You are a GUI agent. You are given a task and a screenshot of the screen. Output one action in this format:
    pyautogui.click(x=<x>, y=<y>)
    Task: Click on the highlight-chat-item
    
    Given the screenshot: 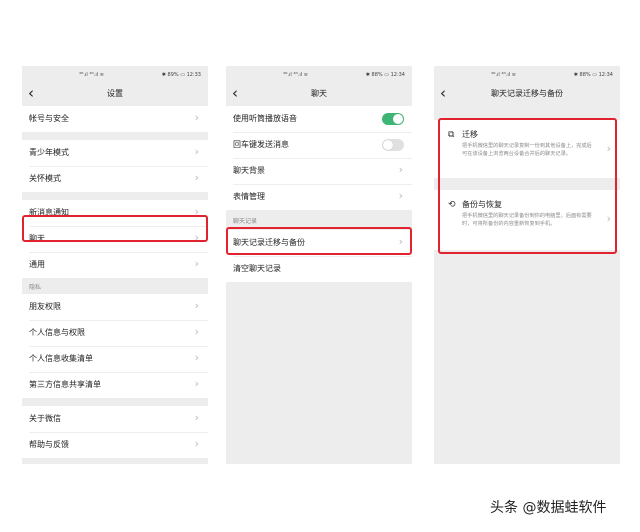 What is the action you would take?
    pyautogui.click(x=115, y=228)
    